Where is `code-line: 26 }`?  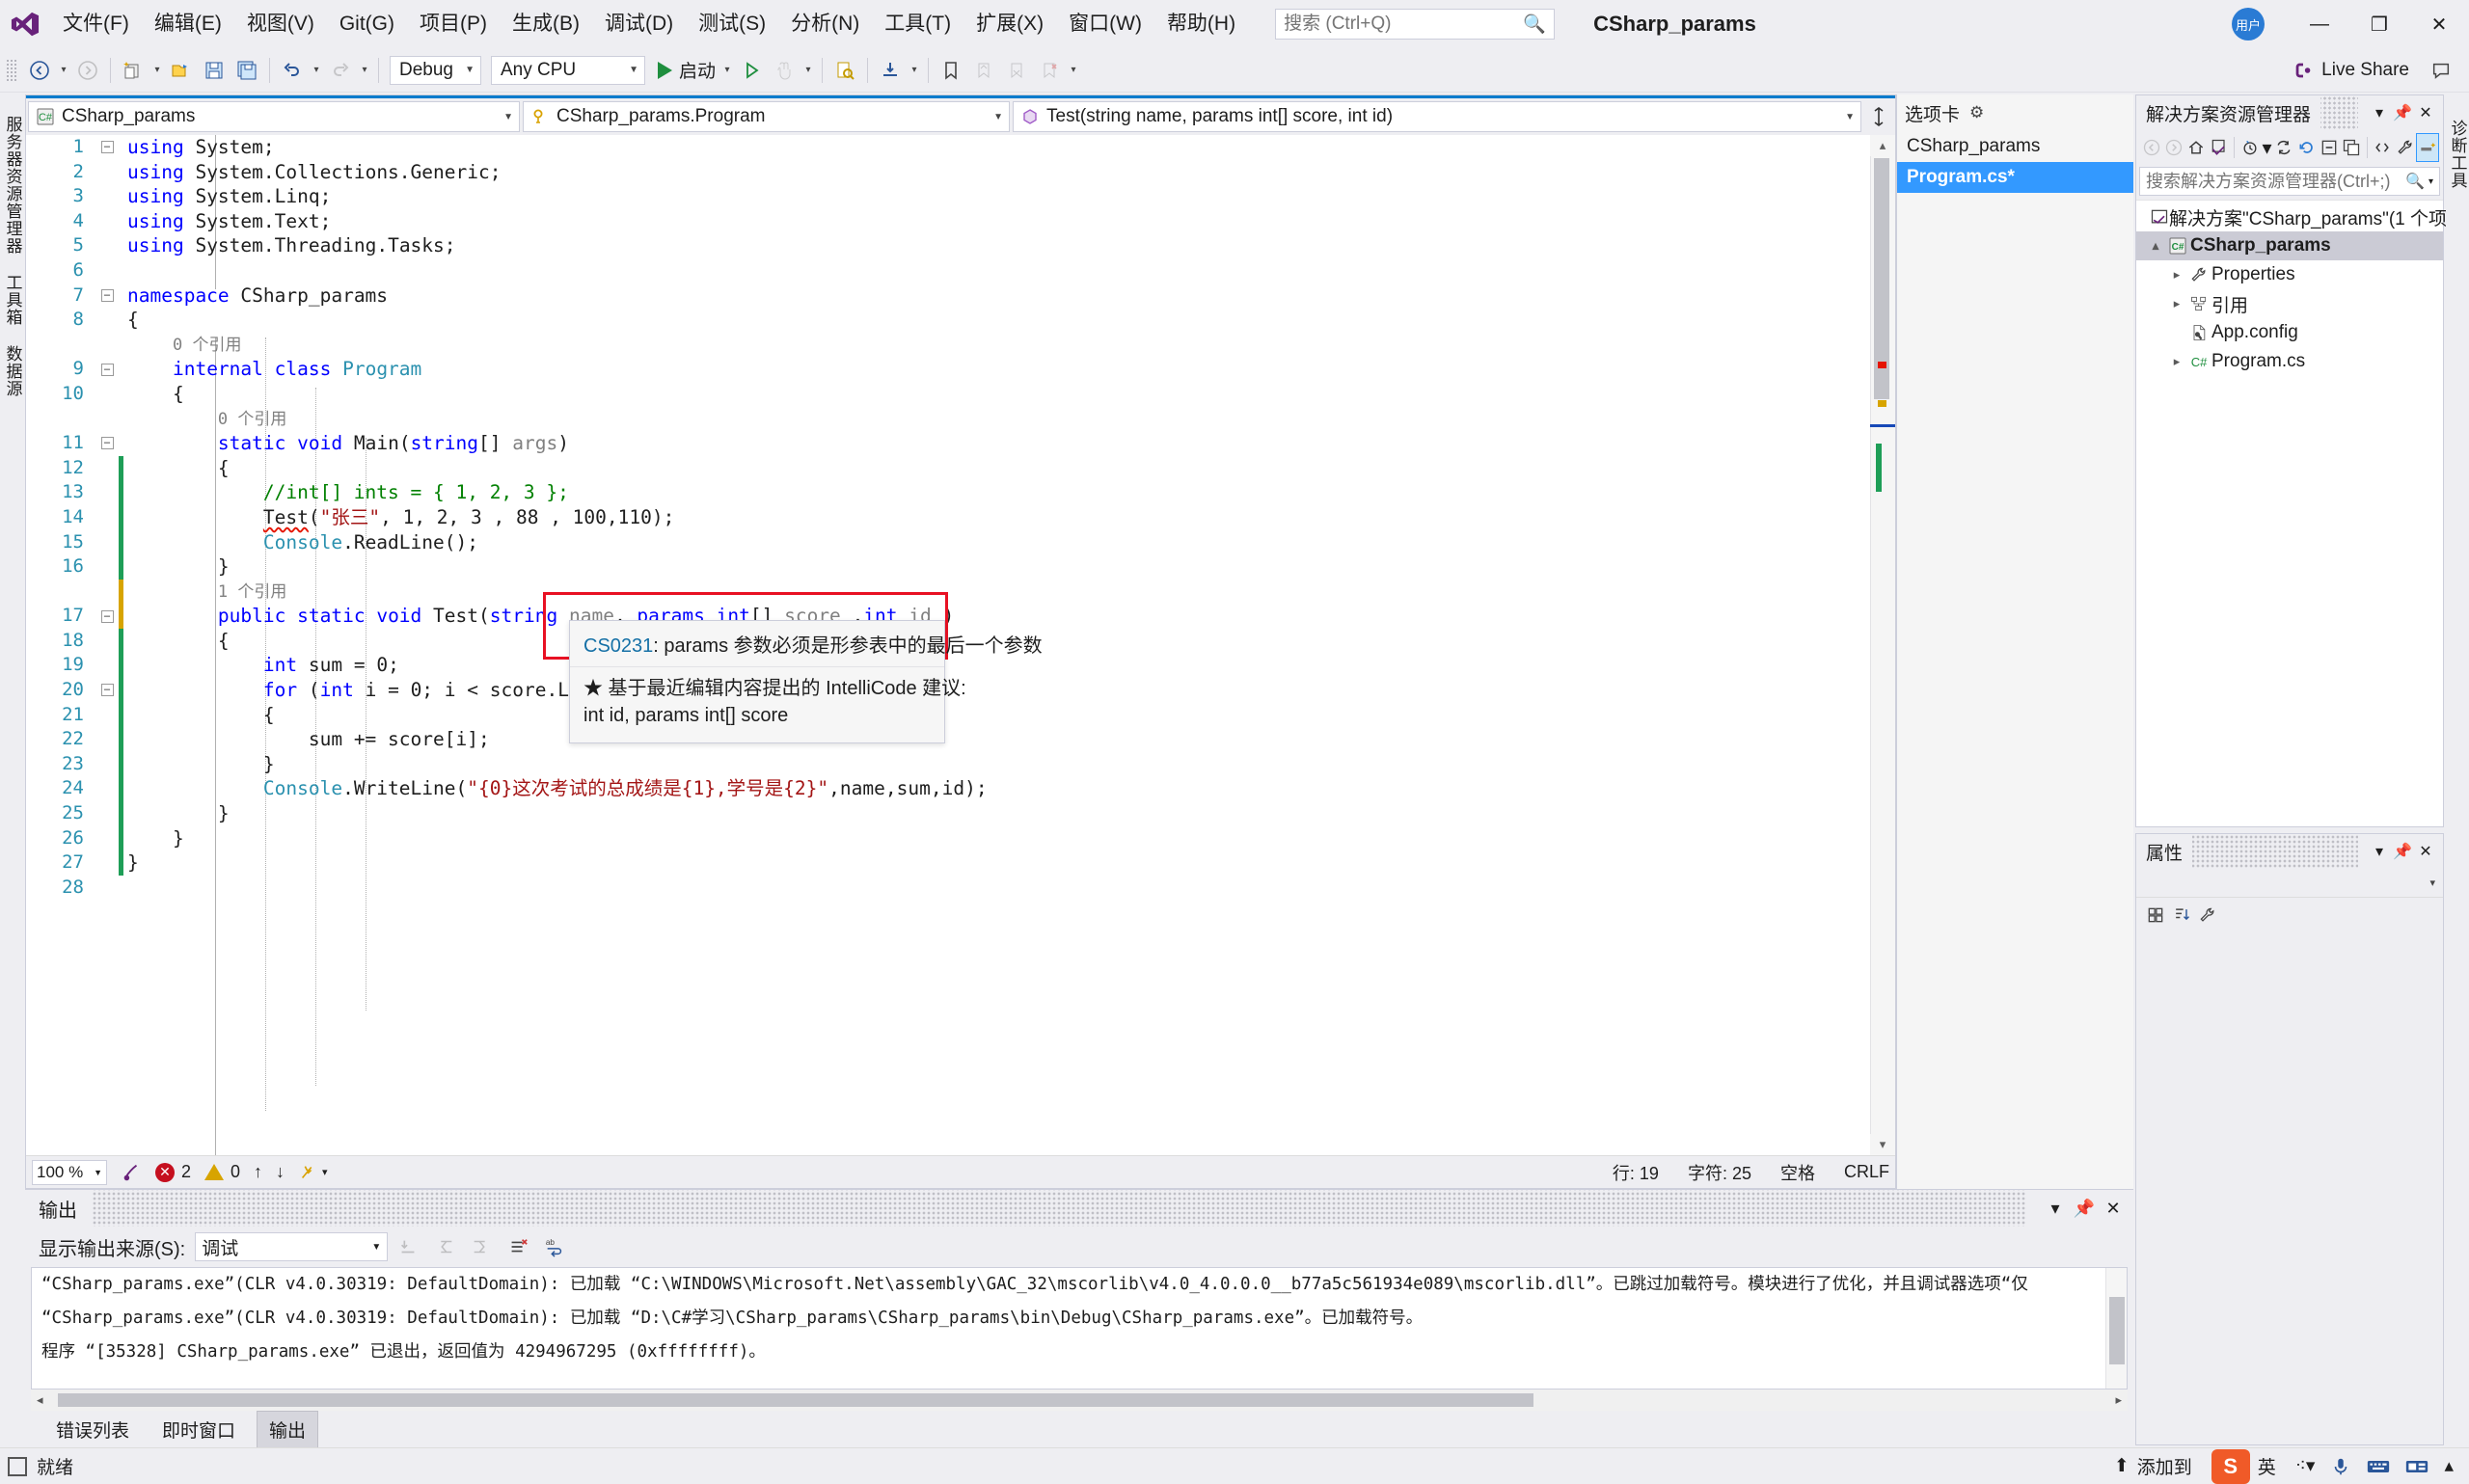
code-line: 26 } is located at coordinates (948, 838).